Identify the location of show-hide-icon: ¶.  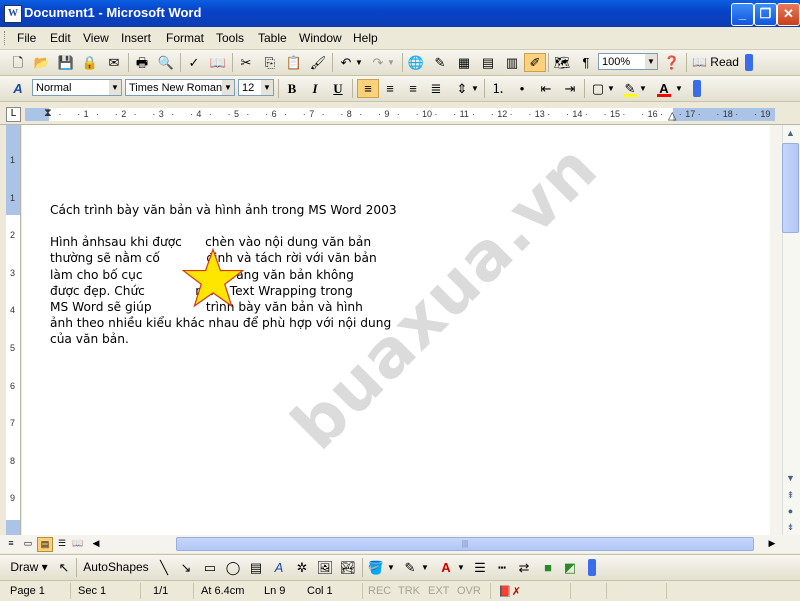
(586, 62).